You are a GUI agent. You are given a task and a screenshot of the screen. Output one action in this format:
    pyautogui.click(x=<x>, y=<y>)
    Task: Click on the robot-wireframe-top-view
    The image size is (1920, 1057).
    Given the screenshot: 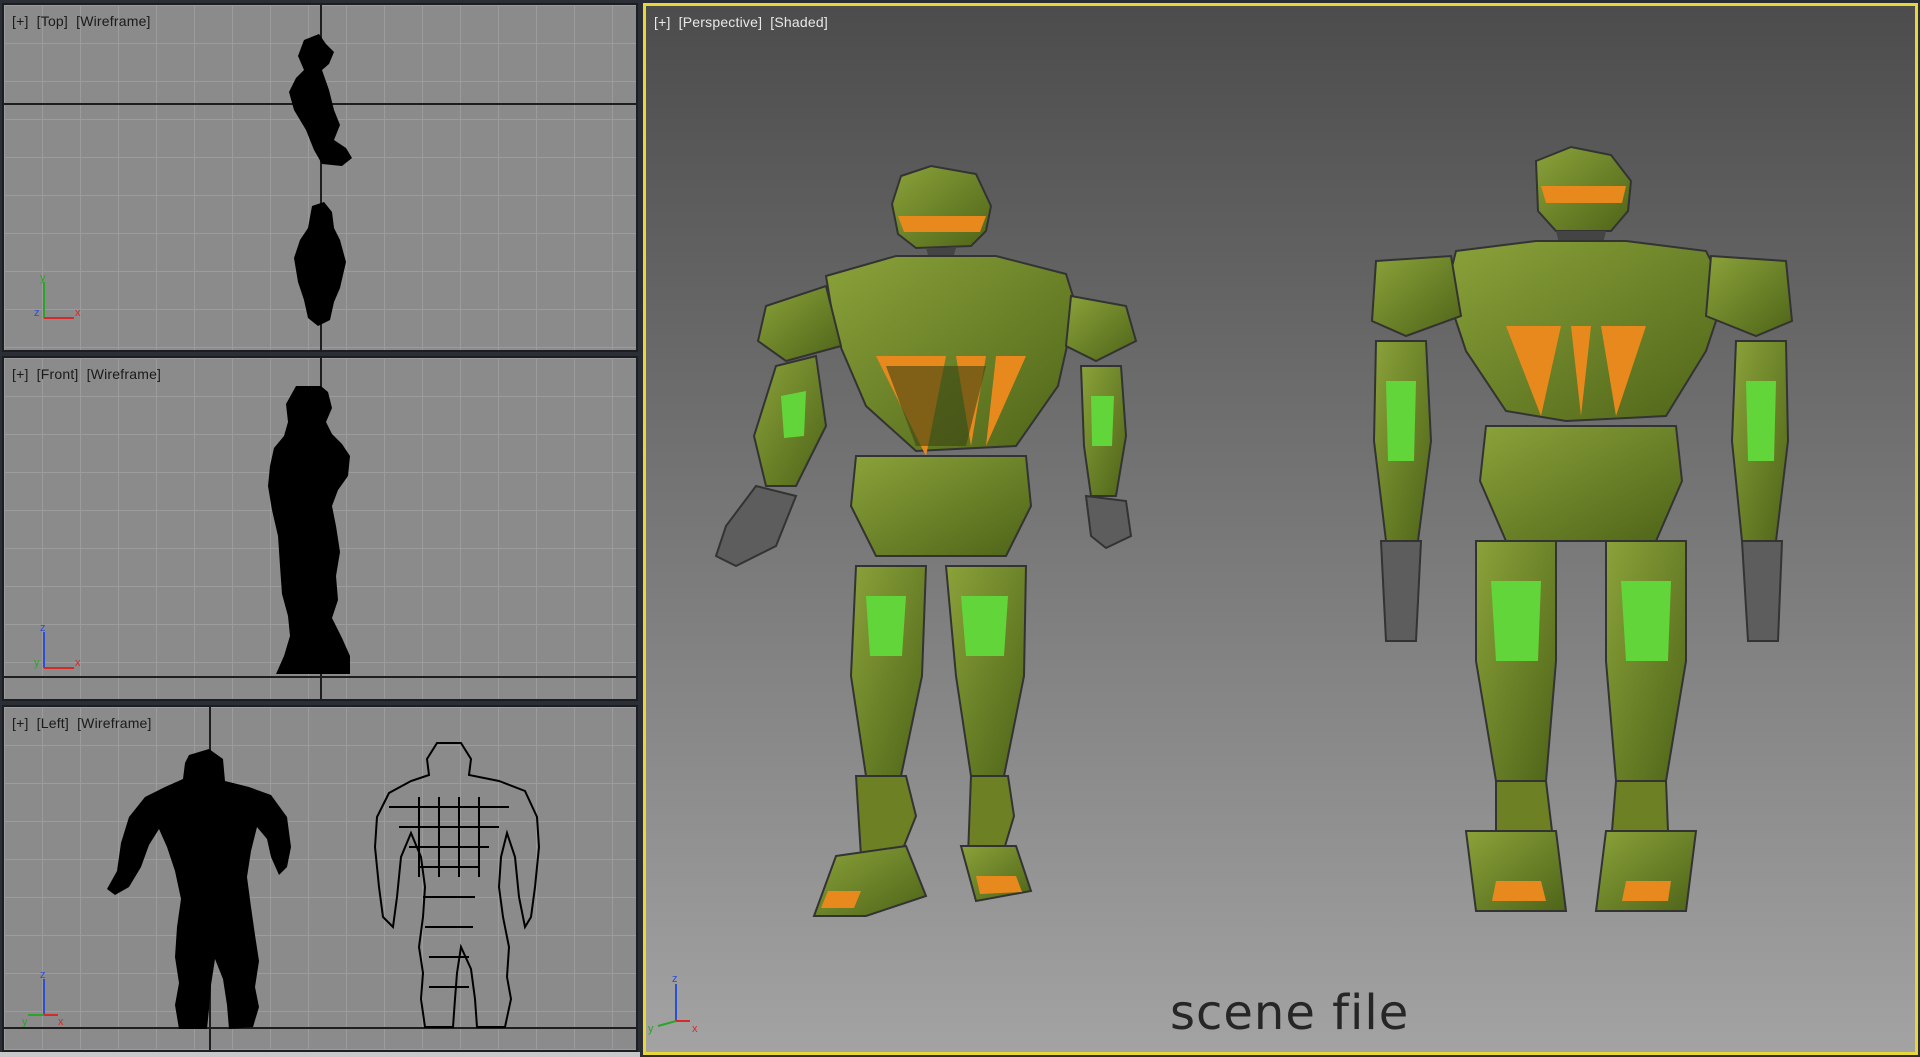 What is the action you would take?
    pyautogui.click(x=321, y=182)
    